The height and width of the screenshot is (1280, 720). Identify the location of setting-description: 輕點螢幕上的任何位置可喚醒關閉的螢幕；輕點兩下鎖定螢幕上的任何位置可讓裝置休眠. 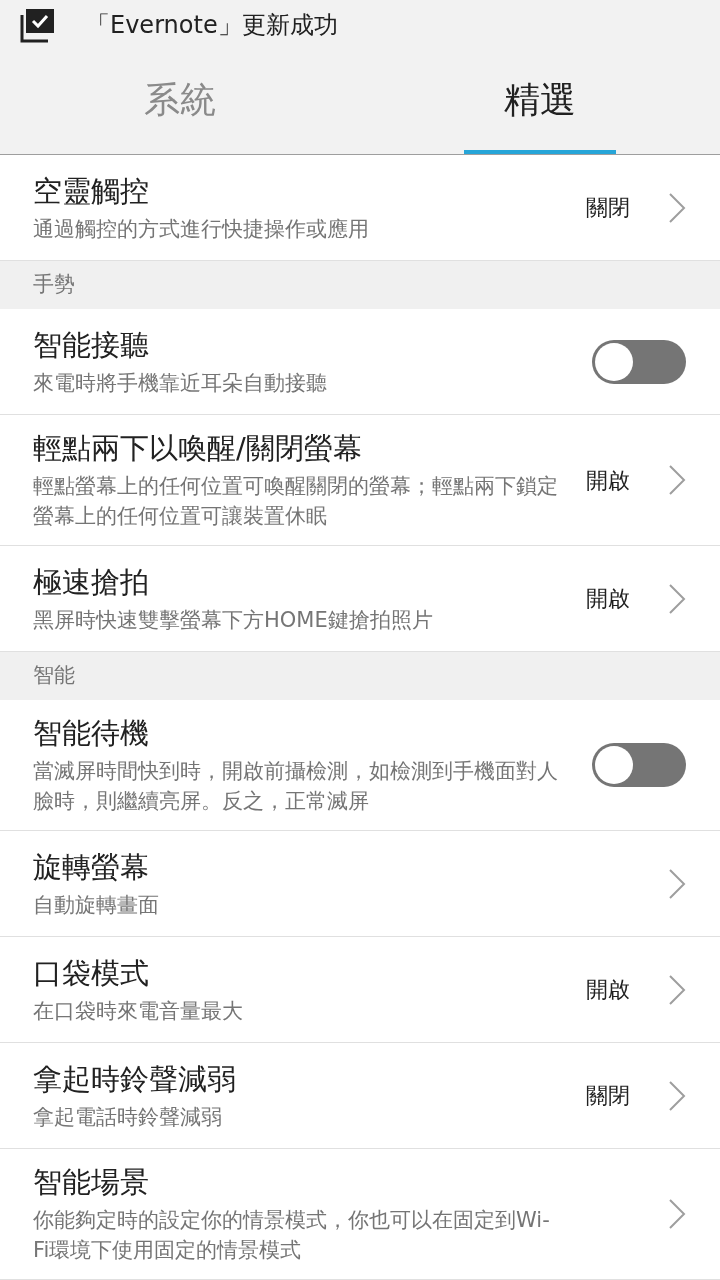
(296, 501).